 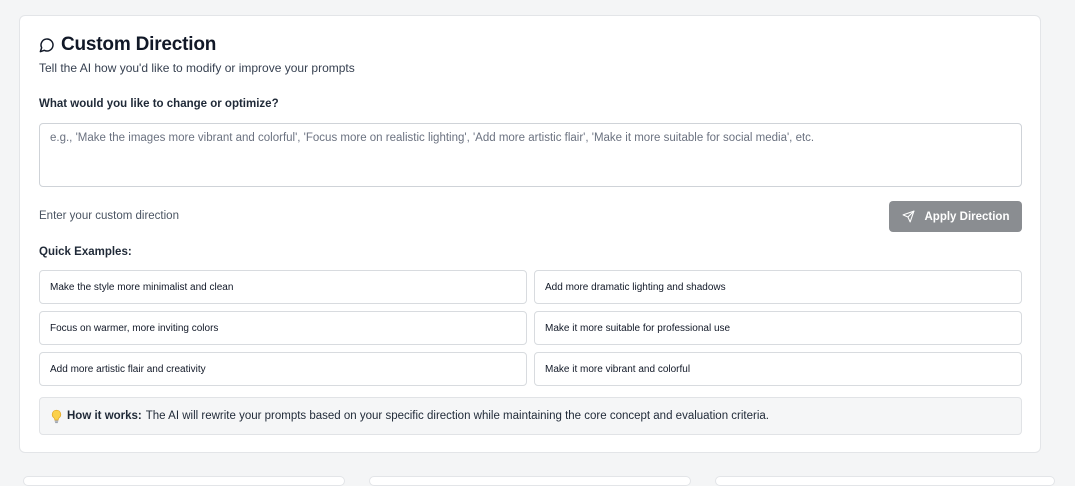 I want to click on next-section-cards, so click(x=537, y=481).